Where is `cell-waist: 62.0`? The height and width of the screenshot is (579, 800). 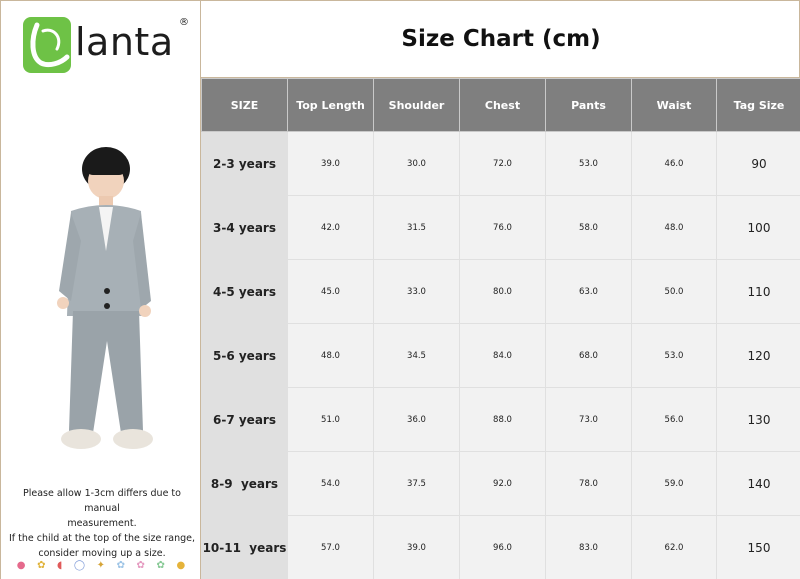
cell-waist: 62.0 is located at coordinates (674, 547).